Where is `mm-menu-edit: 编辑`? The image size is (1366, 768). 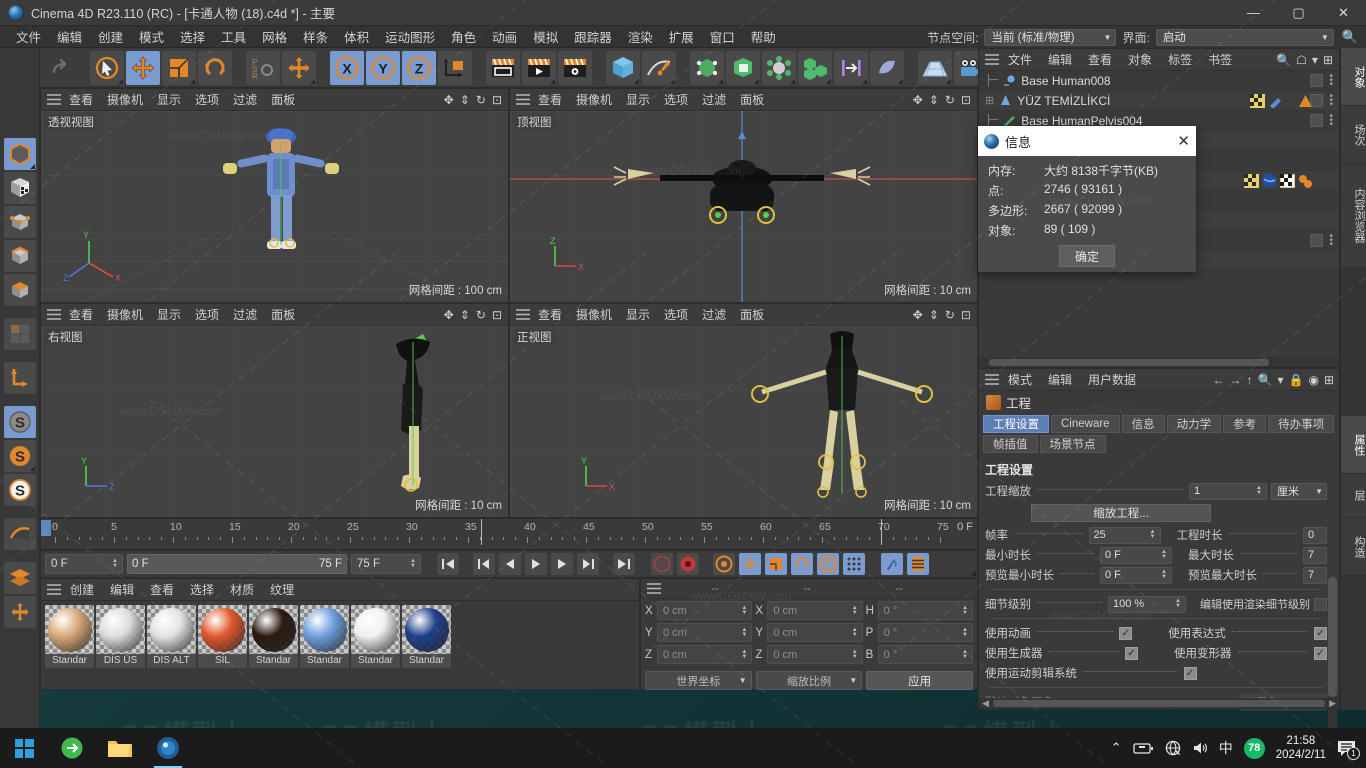
mm-menu-edit: 编辑 is located at coordinates (122, 589).